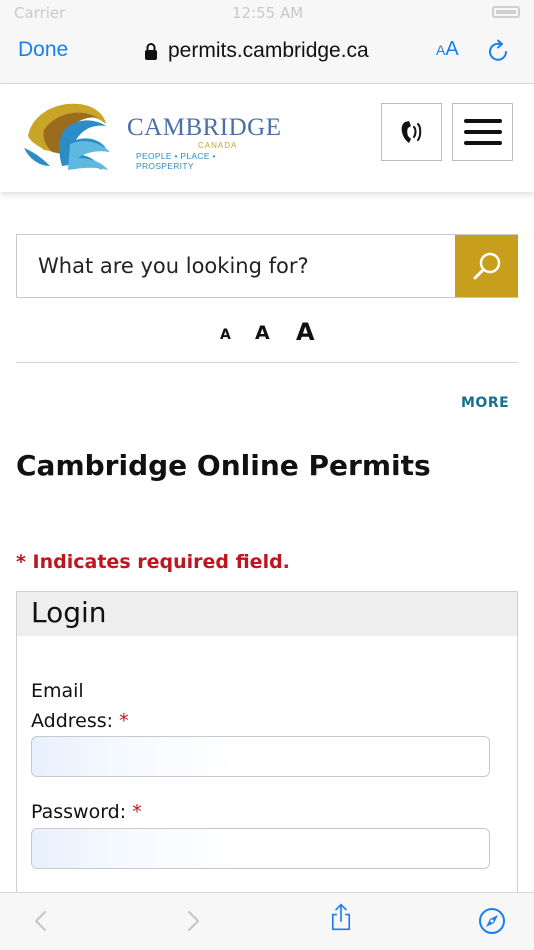  What do you see at coordinates (341, 917) in the screenshot?
I see `share-icon` at bounding box center [341, 917].